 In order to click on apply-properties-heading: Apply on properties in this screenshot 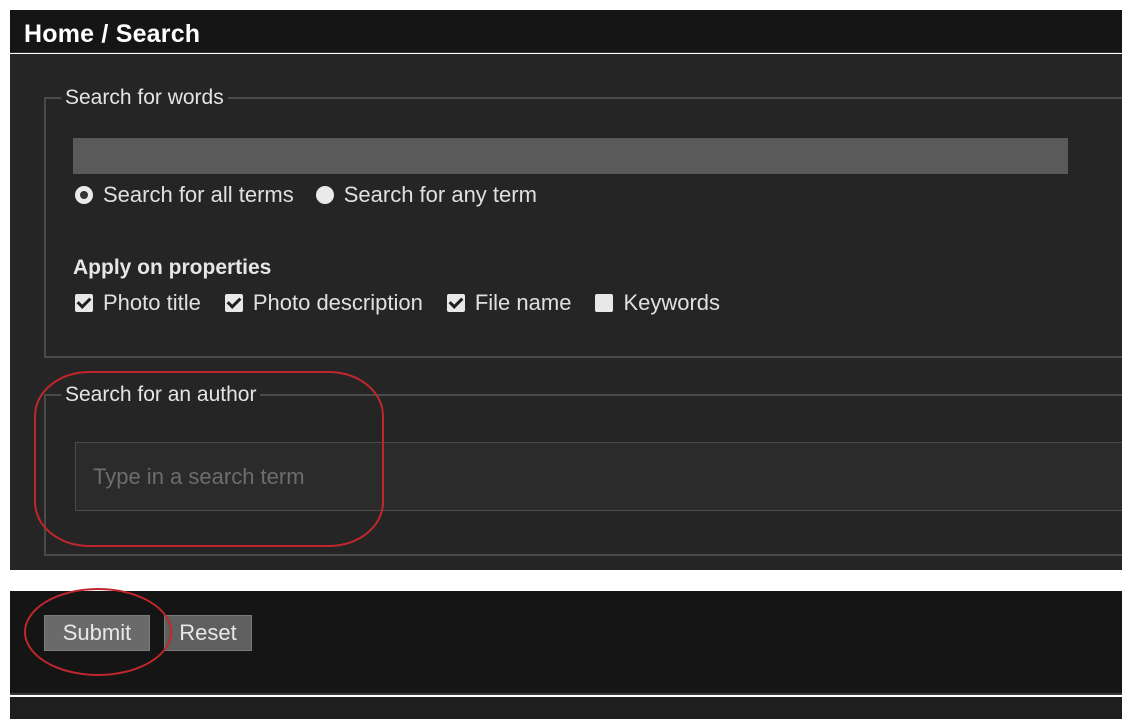, I will do `click(172, 267)`.